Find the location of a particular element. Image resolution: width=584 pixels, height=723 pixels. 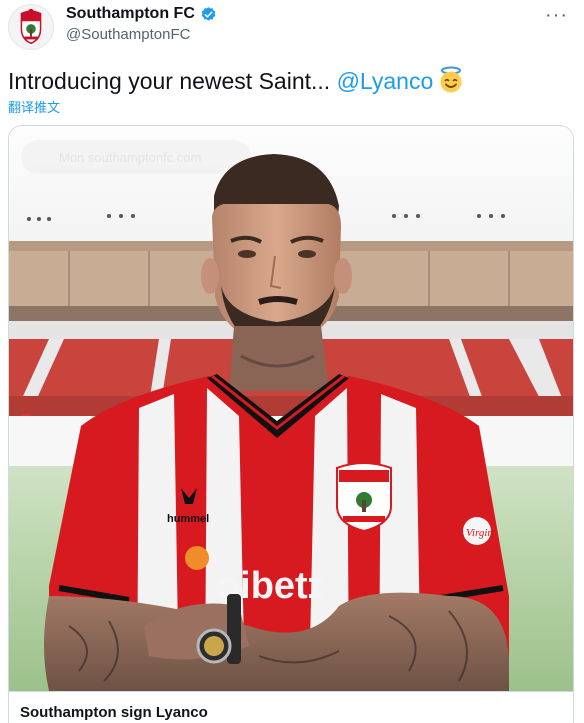

video-overlay-text: Mon southamptonfc.com is located at coordinates (130, 157).